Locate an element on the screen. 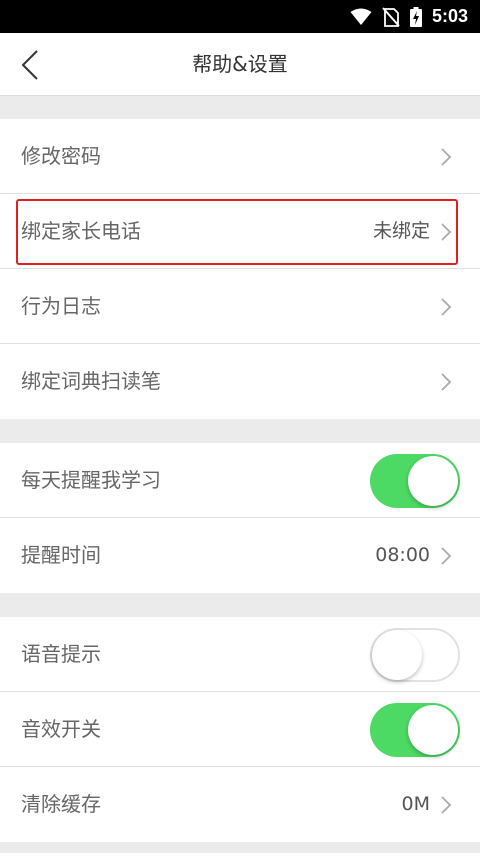 This screenshot has width=480, height=853. status-bar: 5:03 is located at coordinates (240, 16).